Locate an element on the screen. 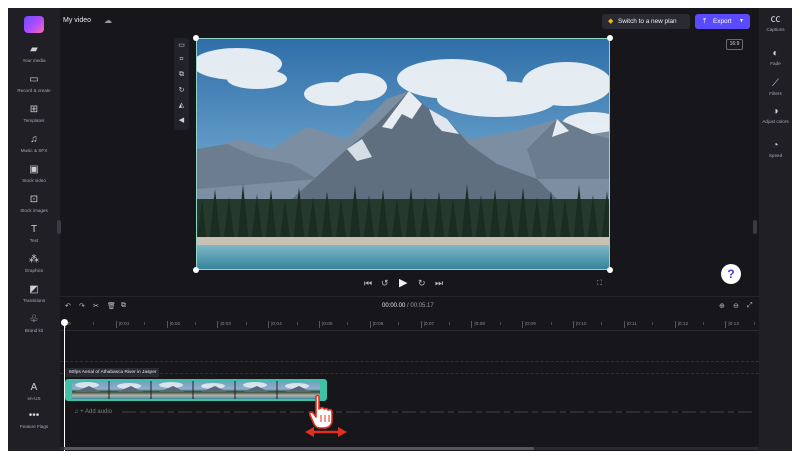  forward-5s-icon: ↻ is located at coordinates (422, 283).